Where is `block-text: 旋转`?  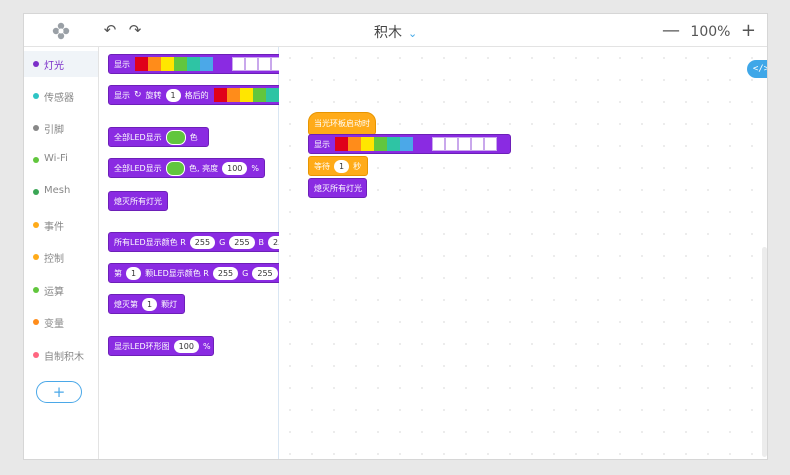 block-text: 旋转 is located at coordinates (153, 95).